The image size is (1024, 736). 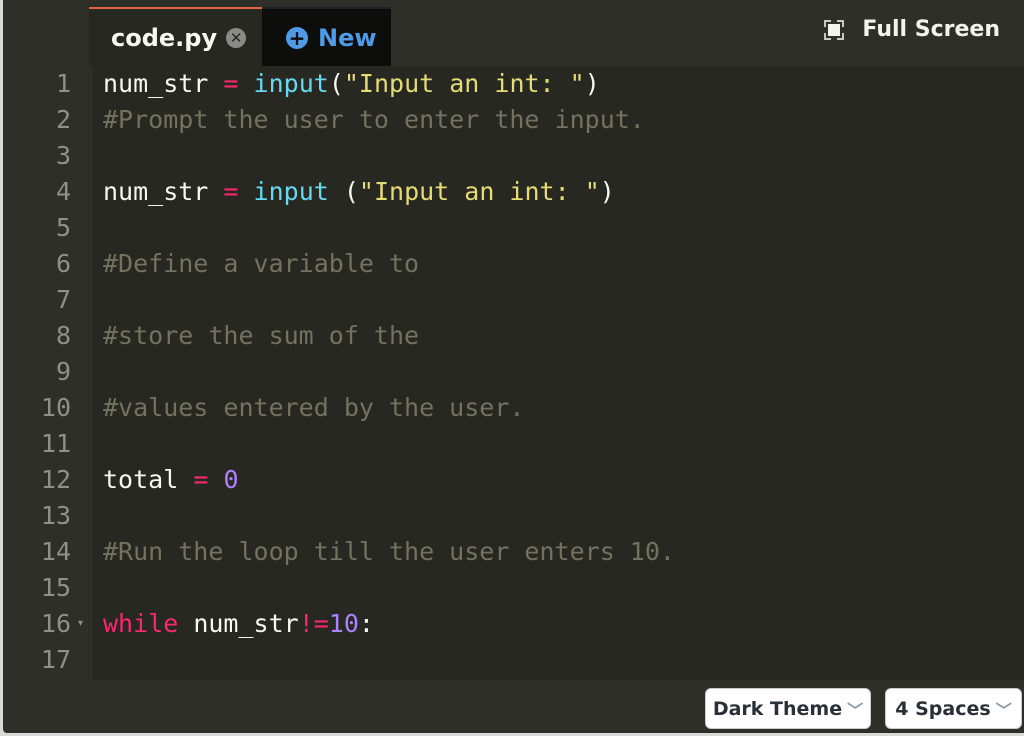 I want to click on code-token: 10, so click(x=343, y=623).